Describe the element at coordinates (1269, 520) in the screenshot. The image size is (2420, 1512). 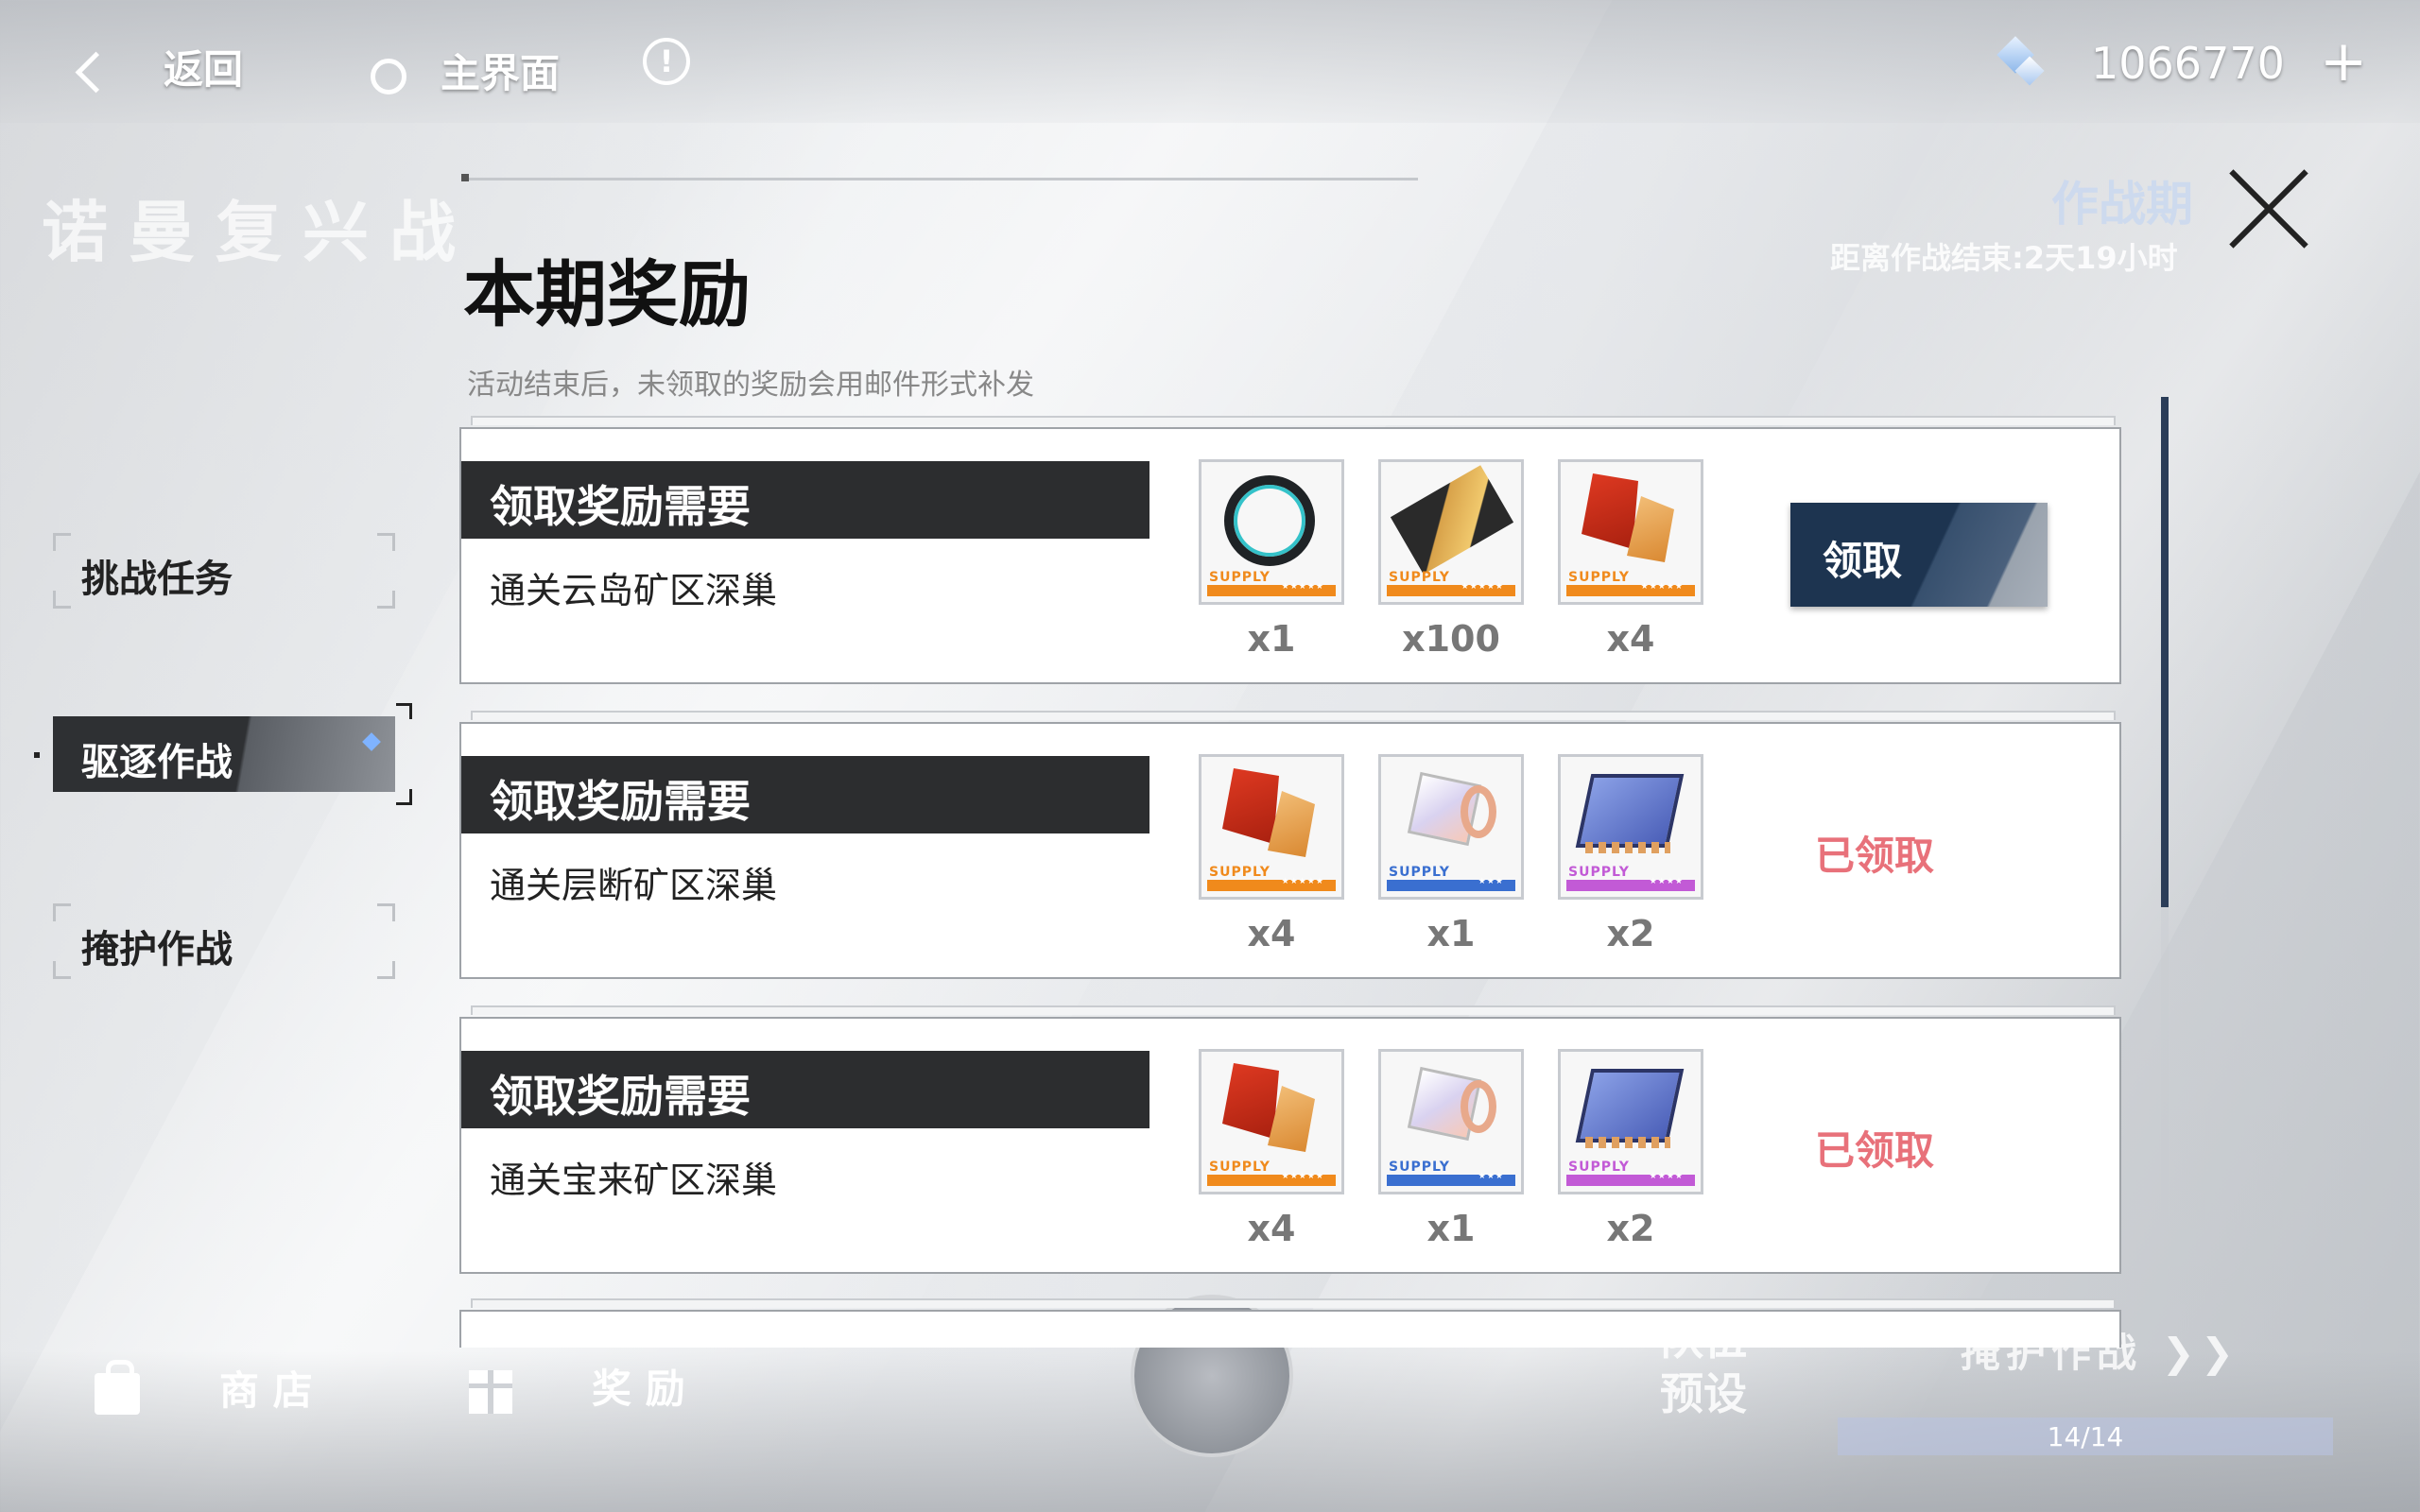
I see `ring-icon` at that location.